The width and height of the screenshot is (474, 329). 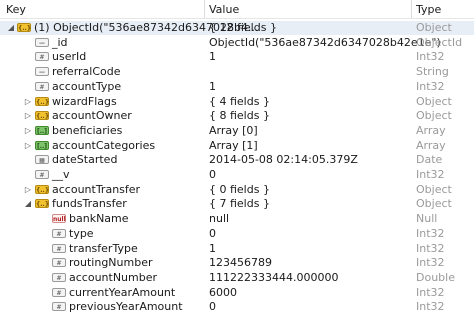 What do you see at coordinates (325, 43) in the screenshot?
I see `field-value: ObjectId("536ae87342d6347028b42e1e")` at bounding box center [325, 43].